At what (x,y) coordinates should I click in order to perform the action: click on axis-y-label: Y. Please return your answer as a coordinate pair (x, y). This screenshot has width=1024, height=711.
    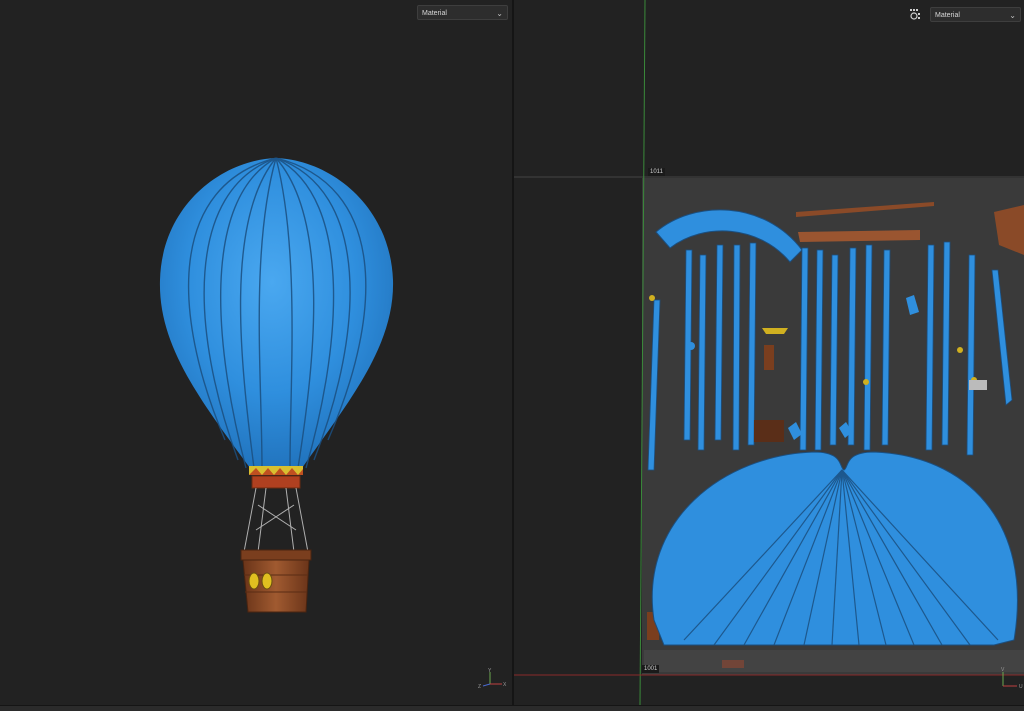
    Looking at the image, I should click on (490, 671).